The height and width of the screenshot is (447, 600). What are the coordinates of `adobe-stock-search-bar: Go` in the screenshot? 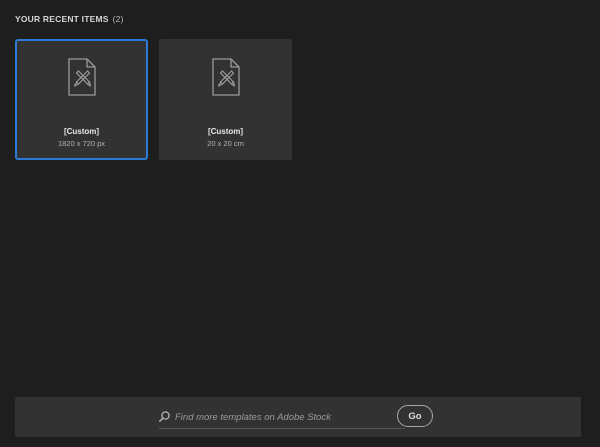 It's located at (298, 417).